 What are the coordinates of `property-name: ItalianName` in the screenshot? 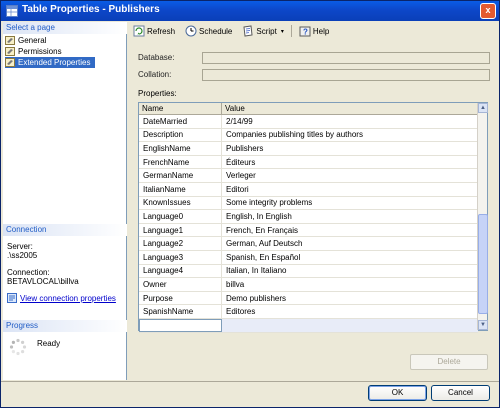 It's located at (180, 189).